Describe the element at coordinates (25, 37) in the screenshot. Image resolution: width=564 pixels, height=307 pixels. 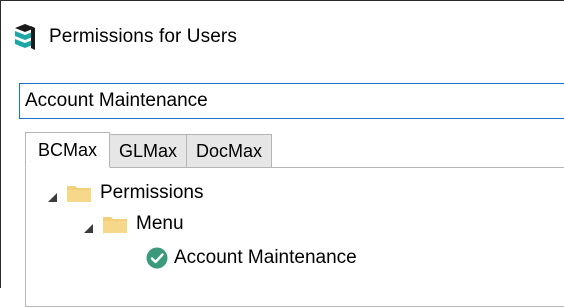
I see `stack-icon` at that location.